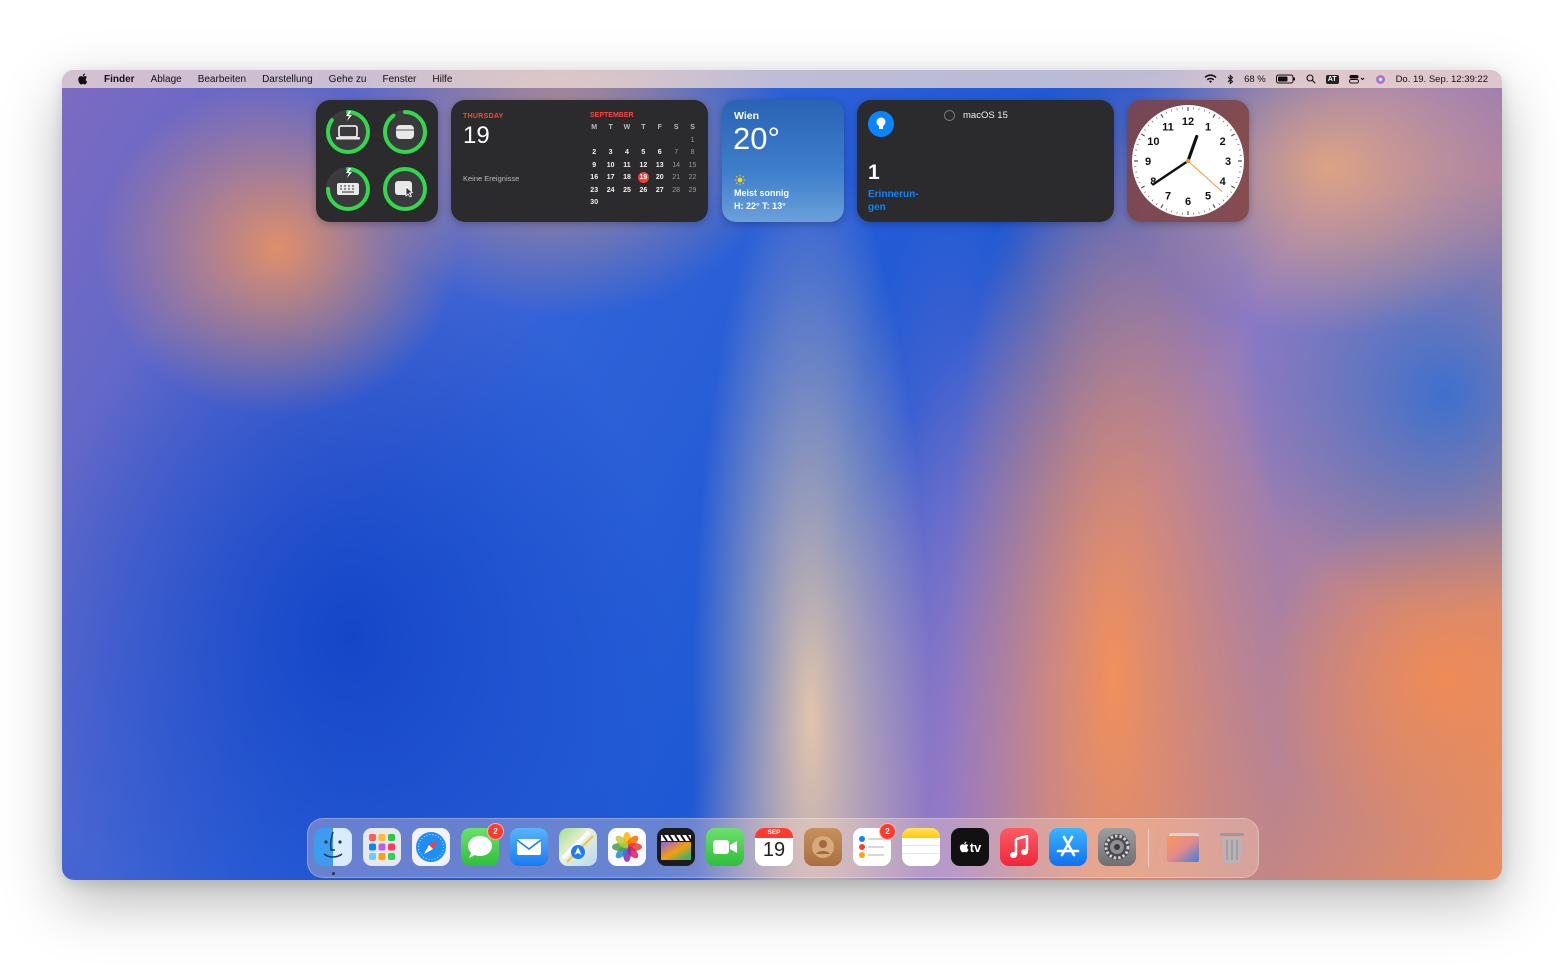  Describe the element at coordinates (660, 165) in the screenshot. I see `calendar-day: 13` at that location.